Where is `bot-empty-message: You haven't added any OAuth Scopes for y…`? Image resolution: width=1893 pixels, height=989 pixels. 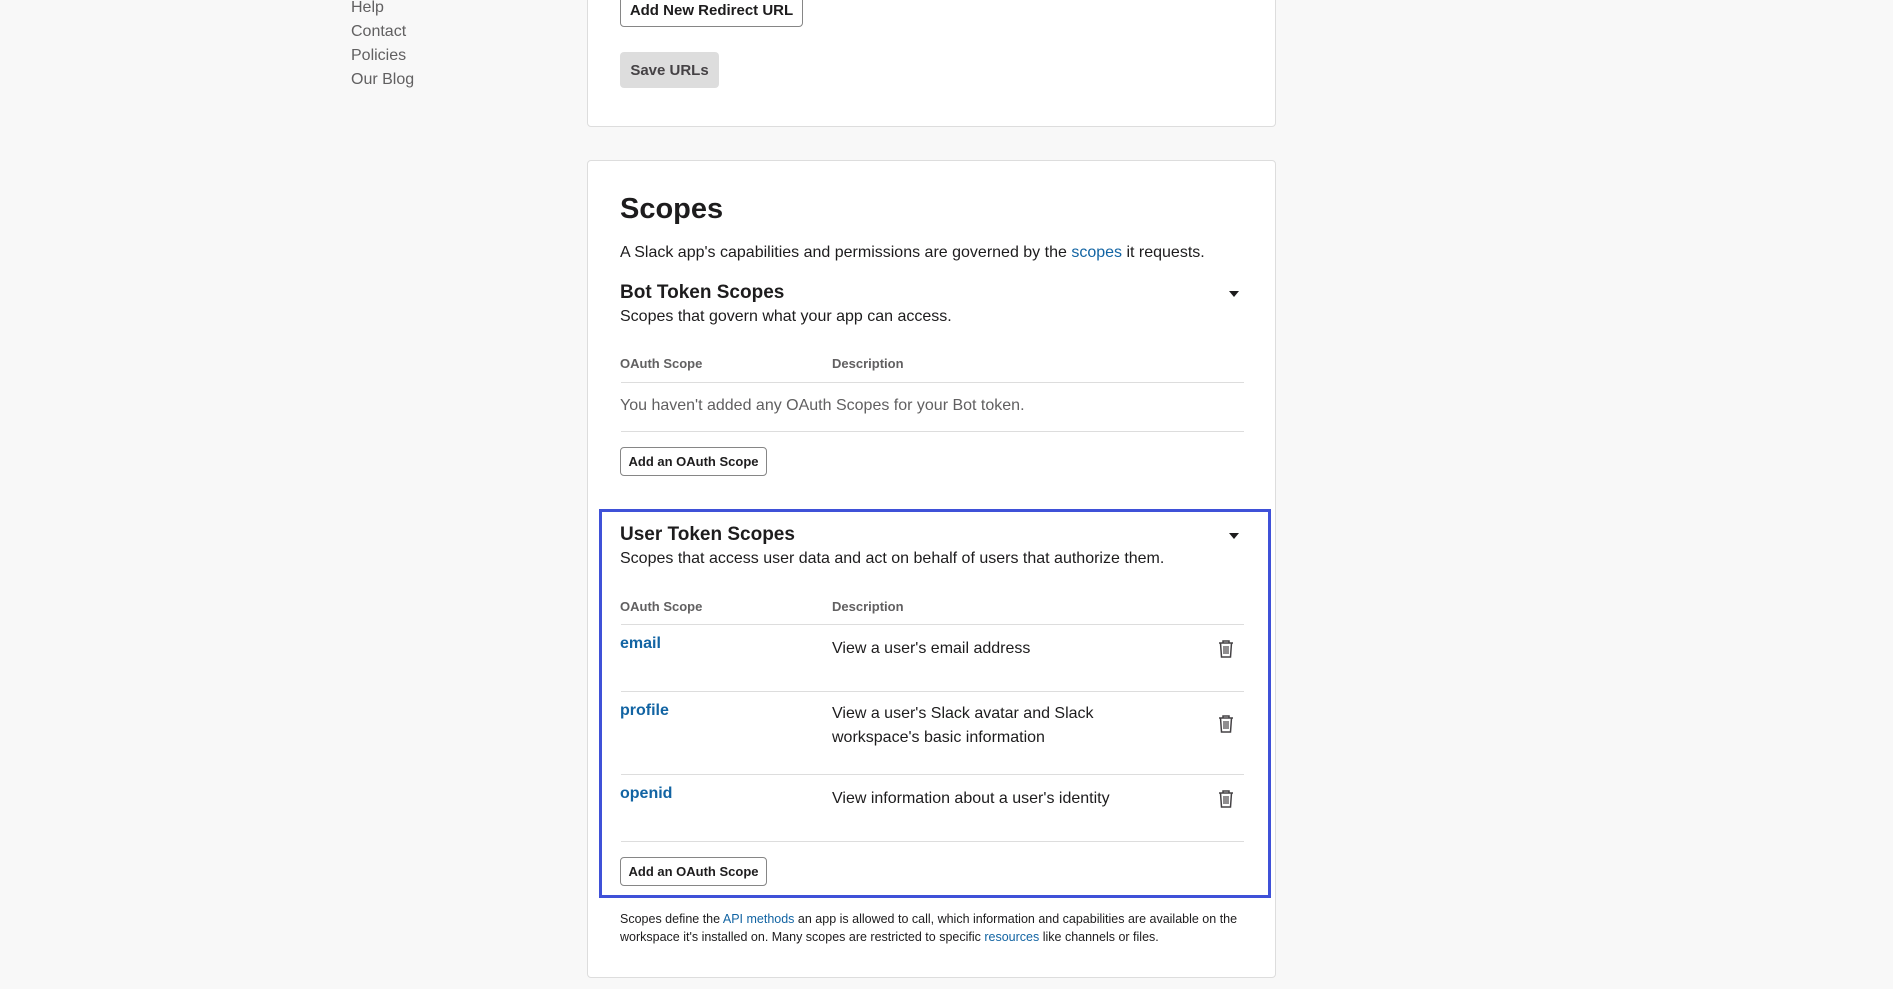 bot-empty-message: You haven't added any OAuth Scopes for y… is located at coordinates (822, 405).